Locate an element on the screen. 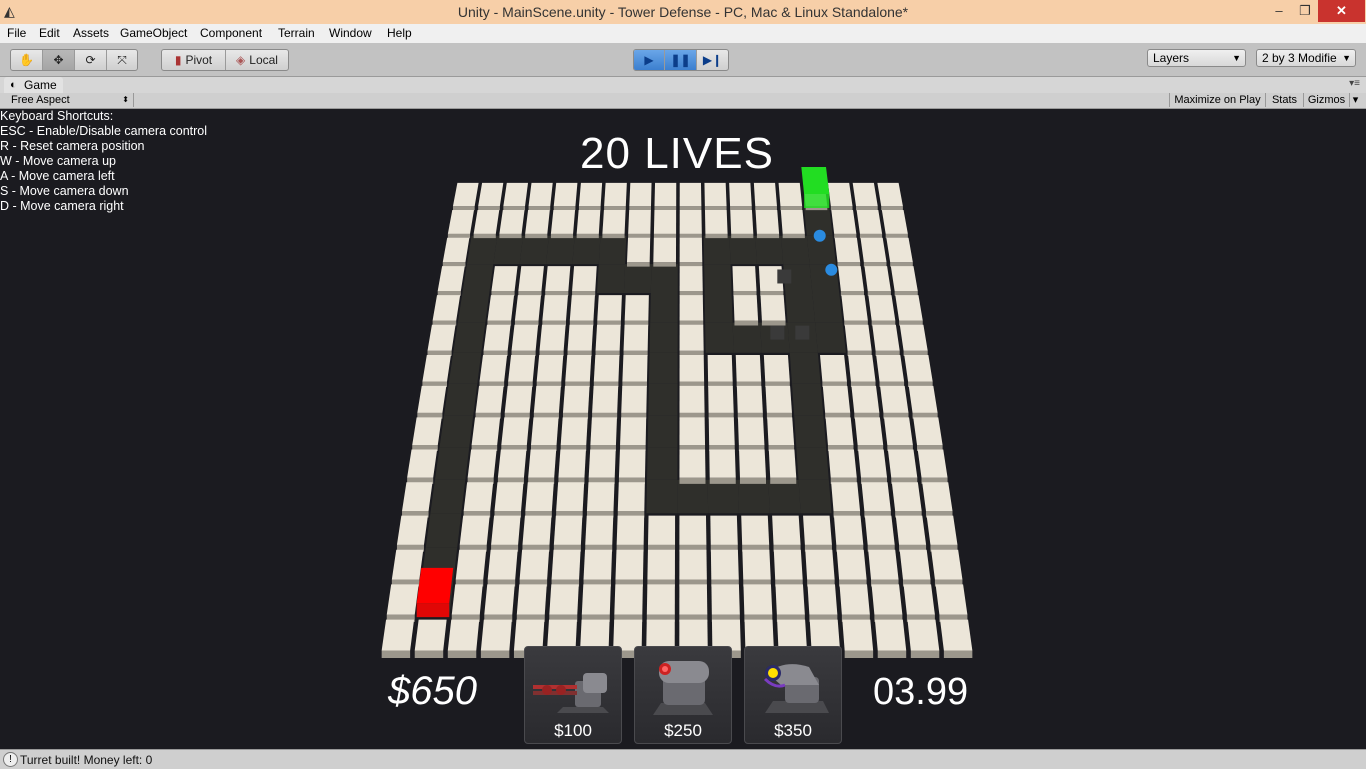  maximize-on-play-button: Maximize on Play is located at coordinates (1217, 100).